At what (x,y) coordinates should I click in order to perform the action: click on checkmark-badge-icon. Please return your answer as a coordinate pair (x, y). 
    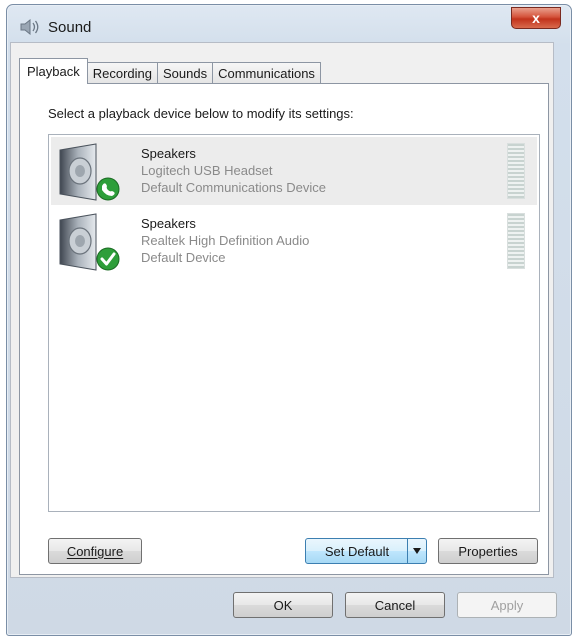
    Looking at the image, I should click on (108, 259).